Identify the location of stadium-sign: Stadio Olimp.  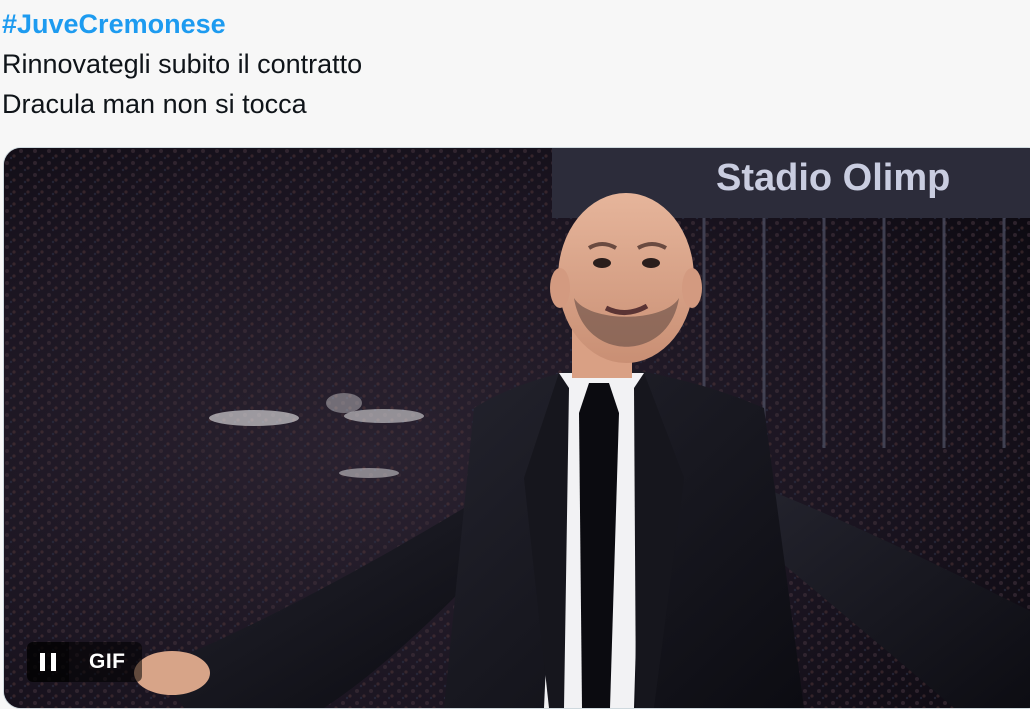
(833, 178).